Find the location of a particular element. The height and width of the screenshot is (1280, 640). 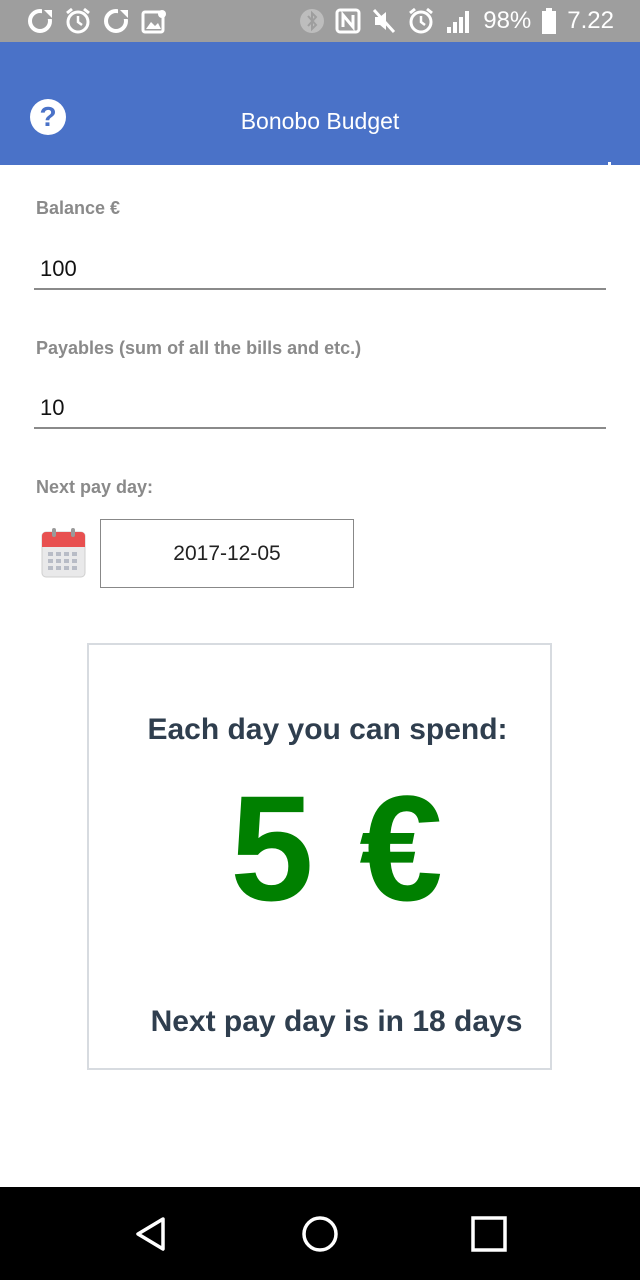

navigation-bar is located at coordinates (320, 1233).